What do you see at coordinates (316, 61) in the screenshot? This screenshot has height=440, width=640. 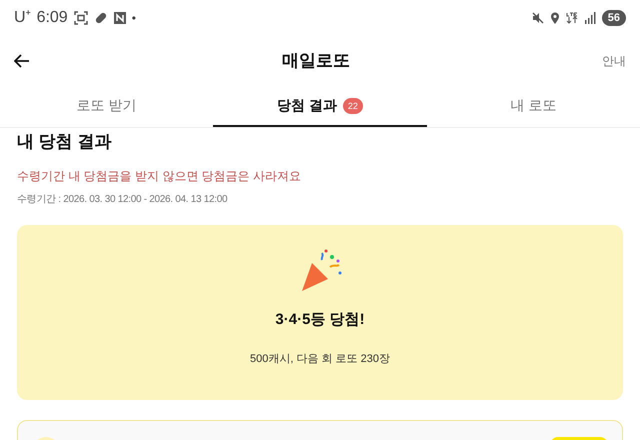 I see `page-title: 매일로또` at bounding box center [316, 61].